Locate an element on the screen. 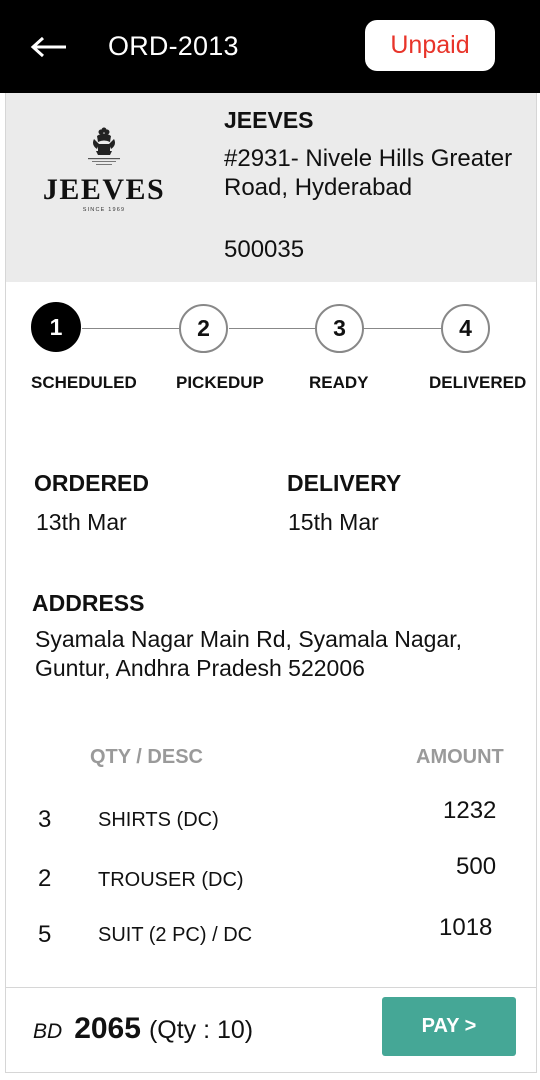  item-qty: 2 is located at coordinates (45, 878).